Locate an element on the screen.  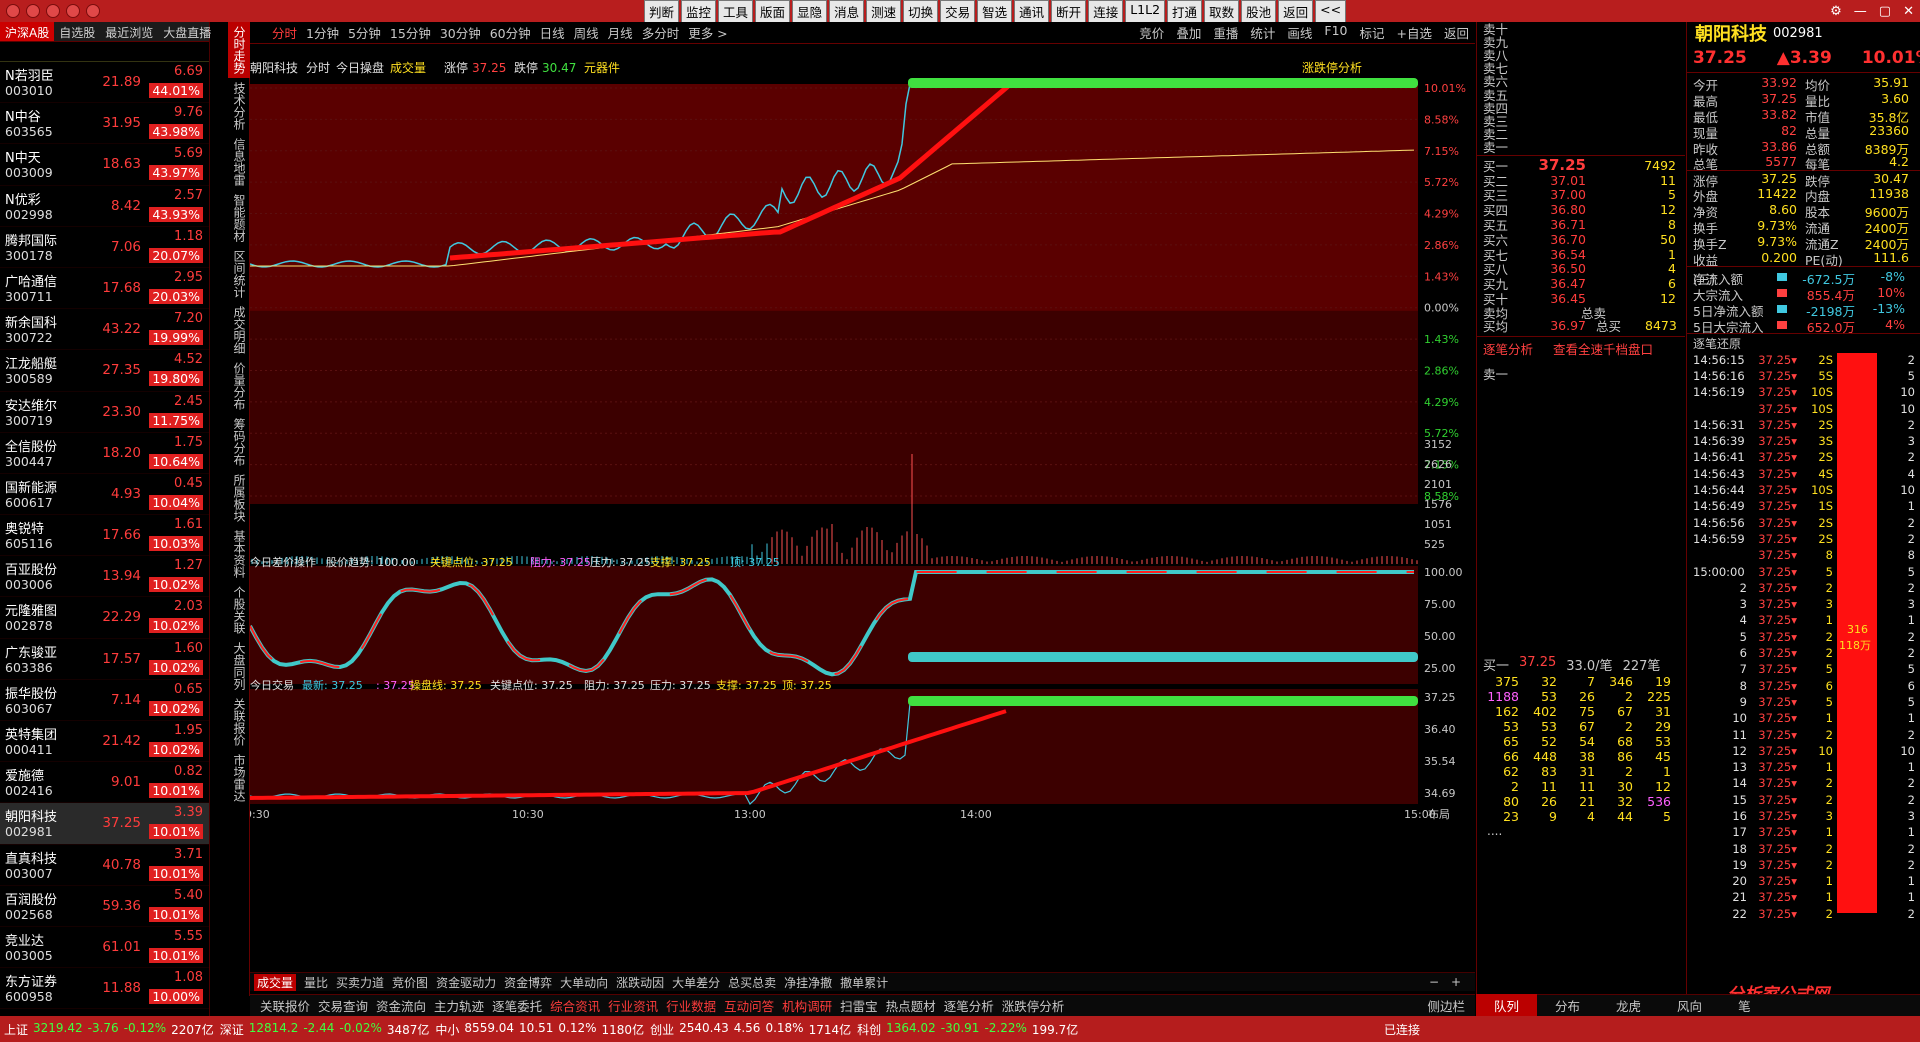
menu-item-13: L1L2 is located at coordinates (1145, 11).